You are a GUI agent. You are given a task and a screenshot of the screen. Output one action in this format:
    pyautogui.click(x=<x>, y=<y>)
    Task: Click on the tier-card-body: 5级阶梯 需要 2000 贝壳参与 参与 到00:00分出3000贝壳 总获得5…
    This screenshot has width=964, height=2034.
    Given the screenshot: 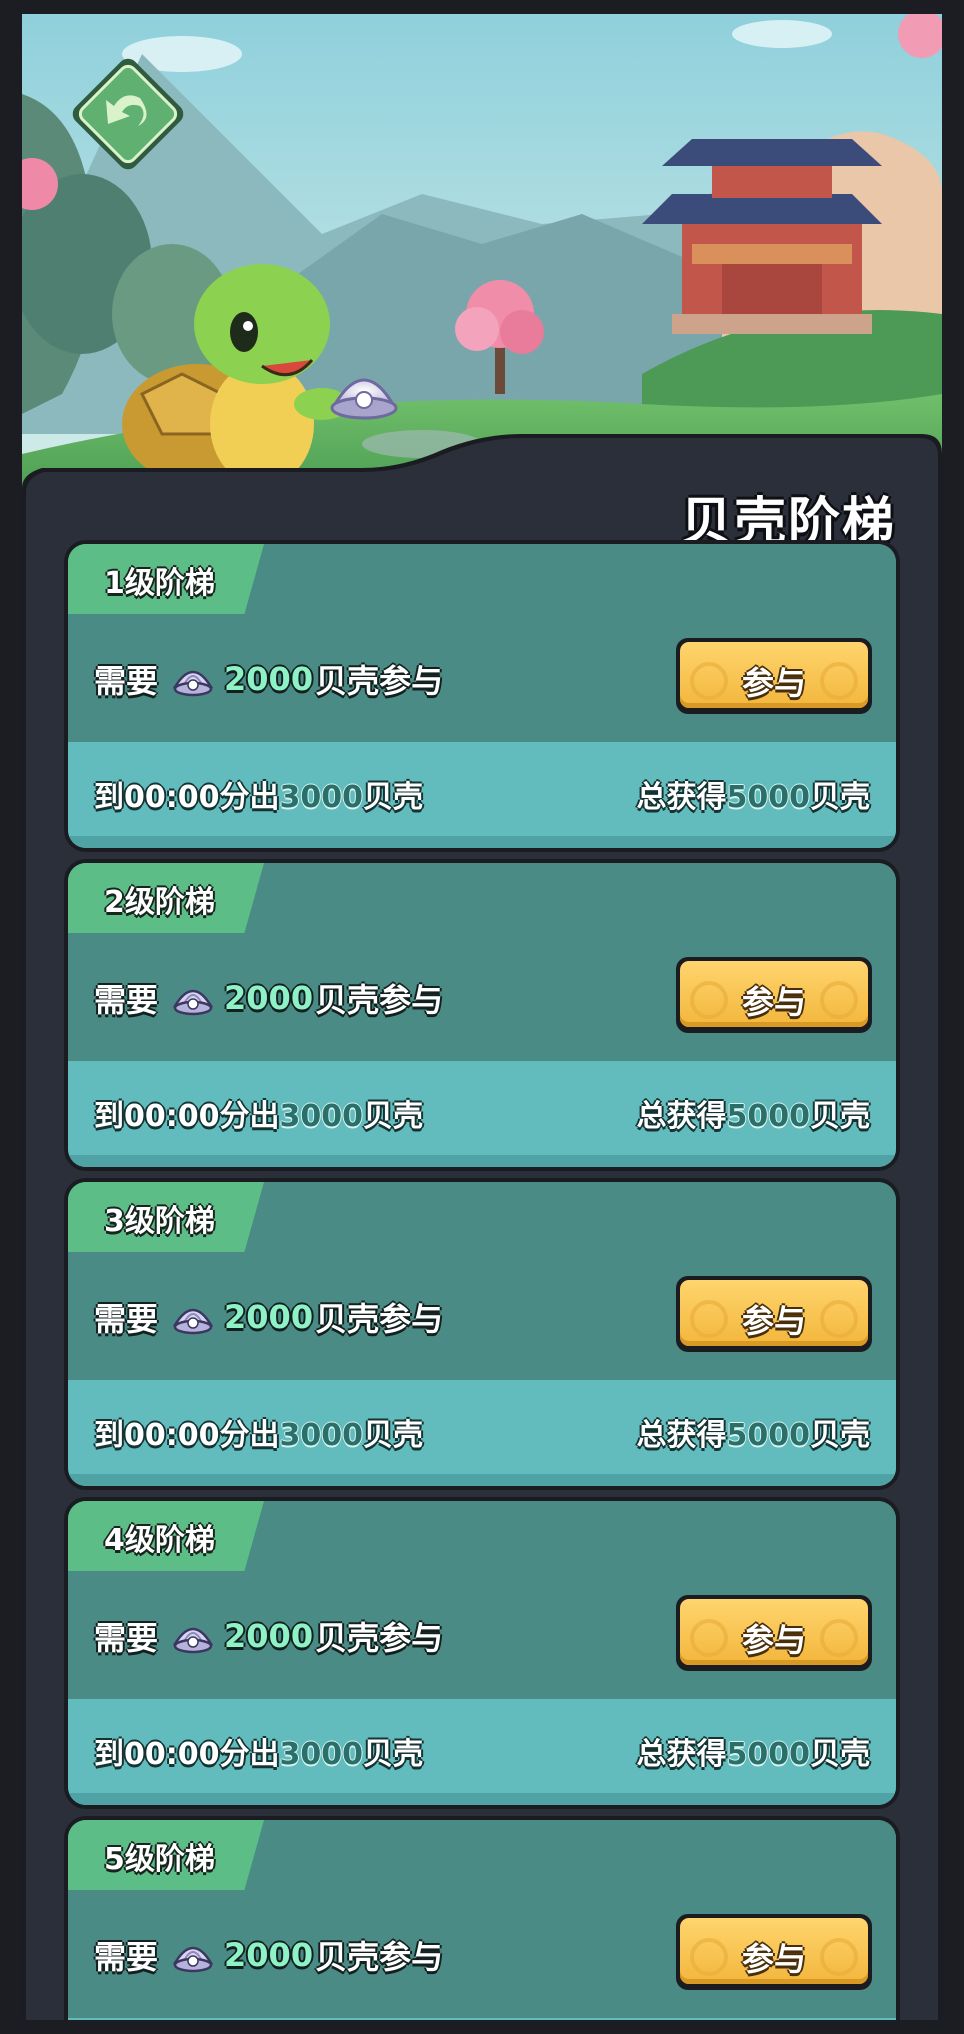 What is the action you would take?
    pyautogui.click(x=482, y=1920)
    